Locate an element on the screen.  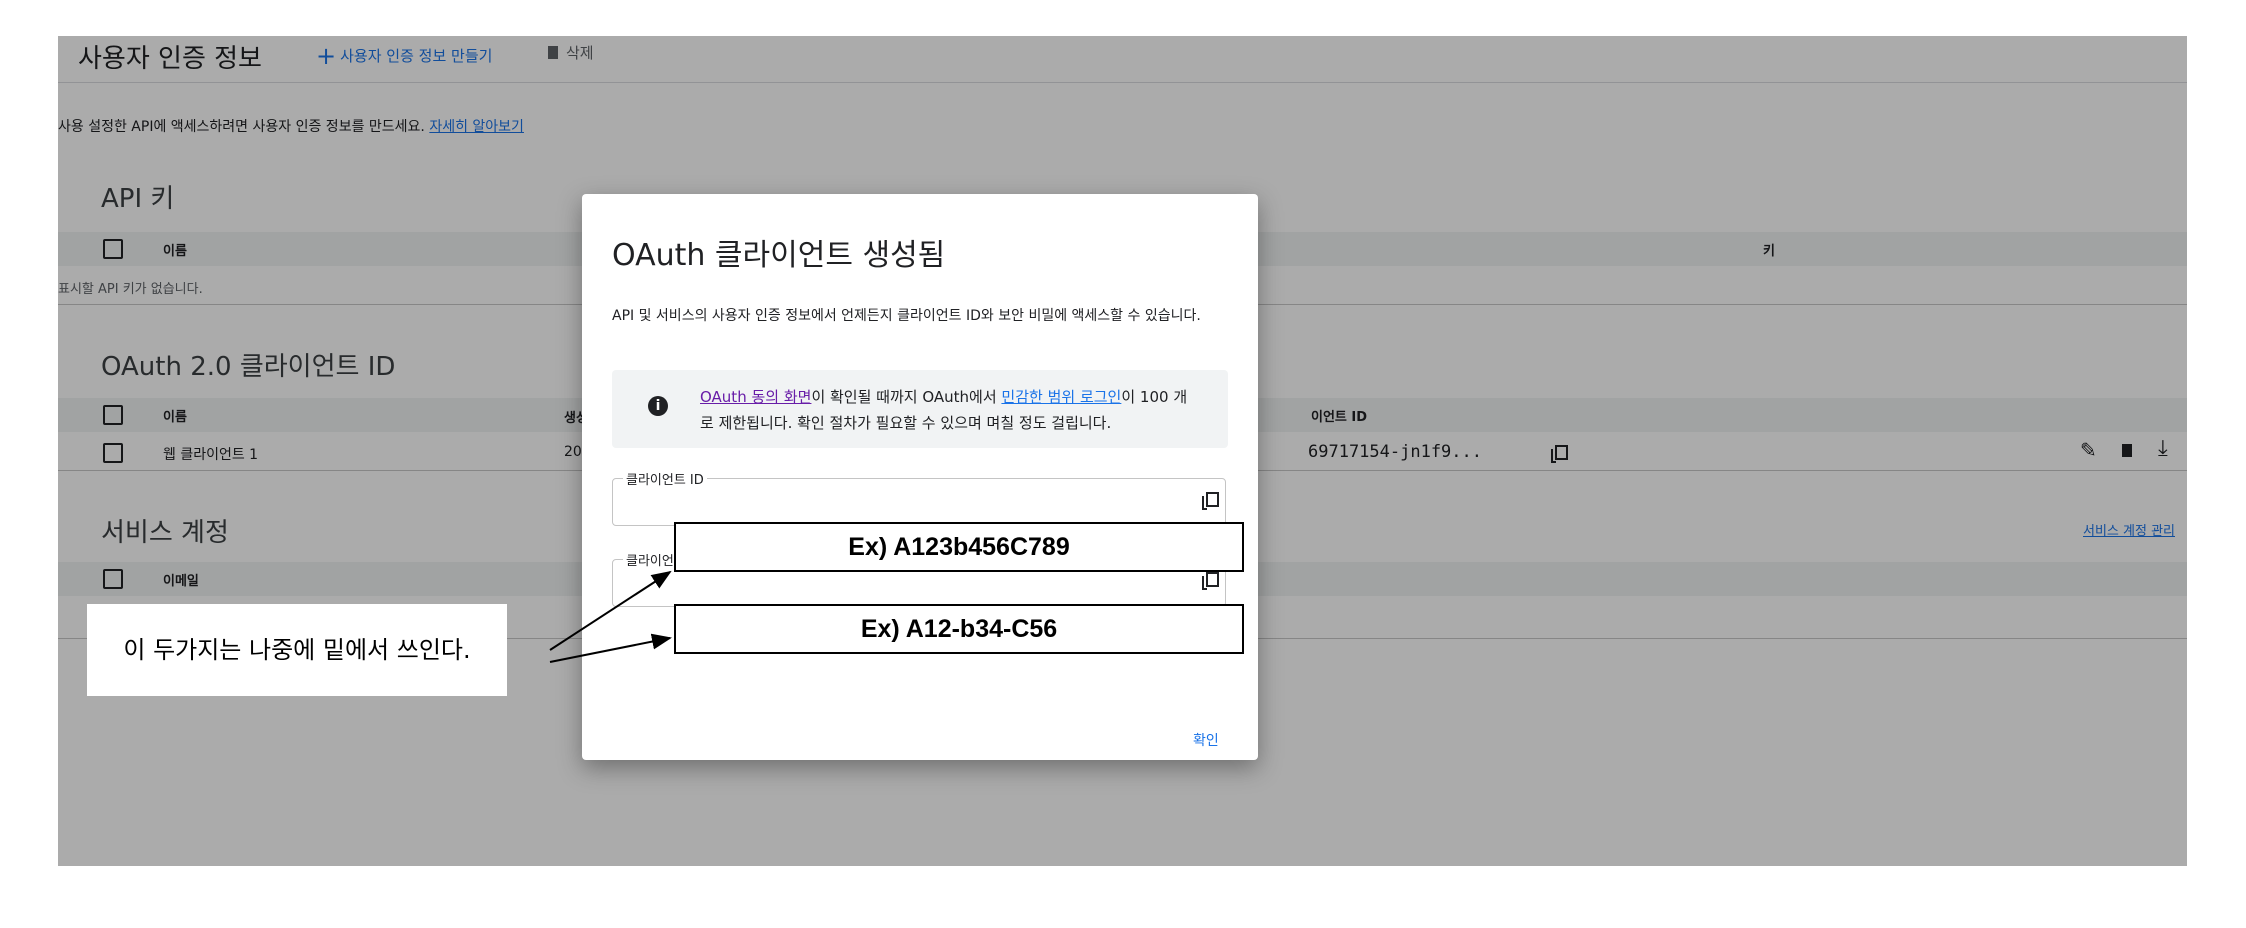
annotation-arrows is located at coordinates (610, 616).